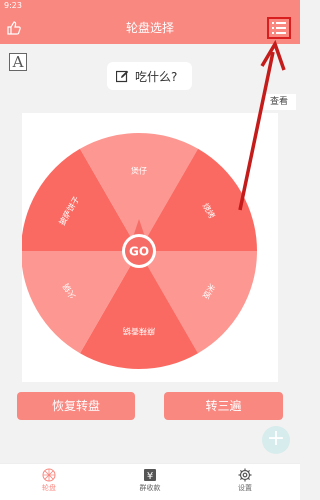 The height and width of the screenshot is (500, 320). I want to click on wheel-segment-label: 麻辣香锅, so click(139, 332).